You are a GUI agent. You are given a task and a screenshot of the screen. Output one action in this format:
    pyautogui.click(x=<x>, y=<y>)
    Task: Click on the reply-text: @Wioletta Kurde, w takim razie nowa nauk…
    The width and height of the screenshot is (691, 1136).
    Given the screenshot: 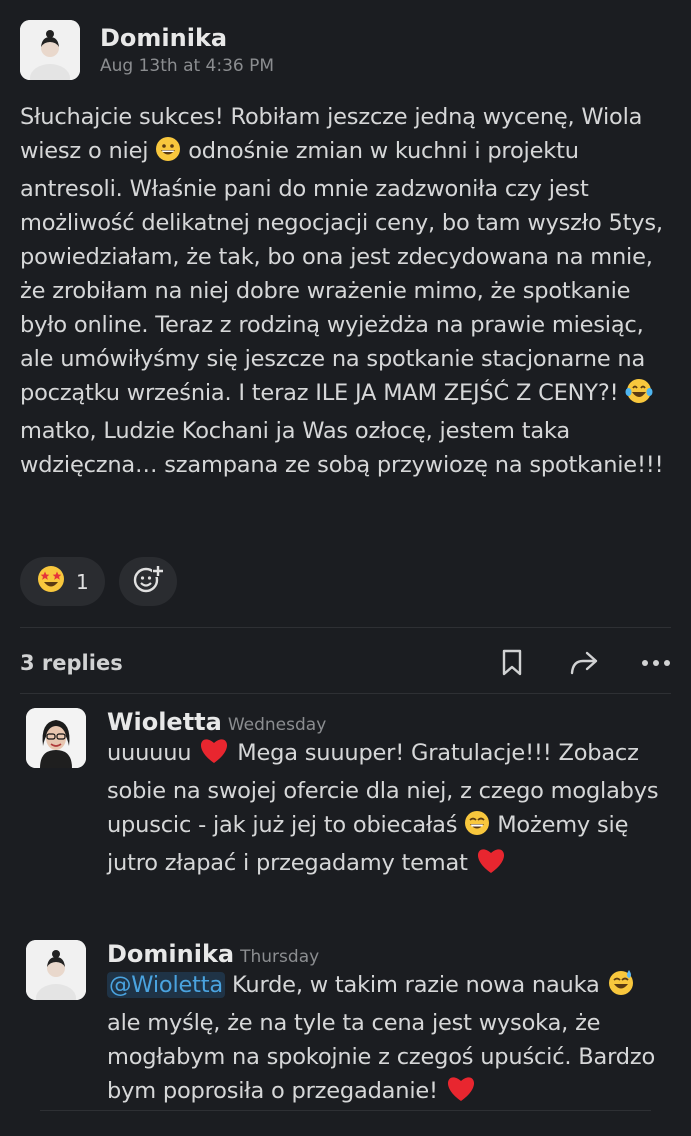 What is the action you would take?
    pyautogui.click(x=386, y=1040)
    